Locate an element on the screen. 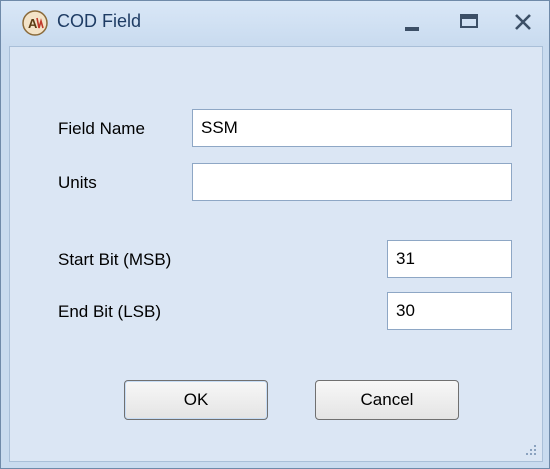 The width and height of the screenshot is (550, 469). minimize-button is located at coordinates (413, 23).